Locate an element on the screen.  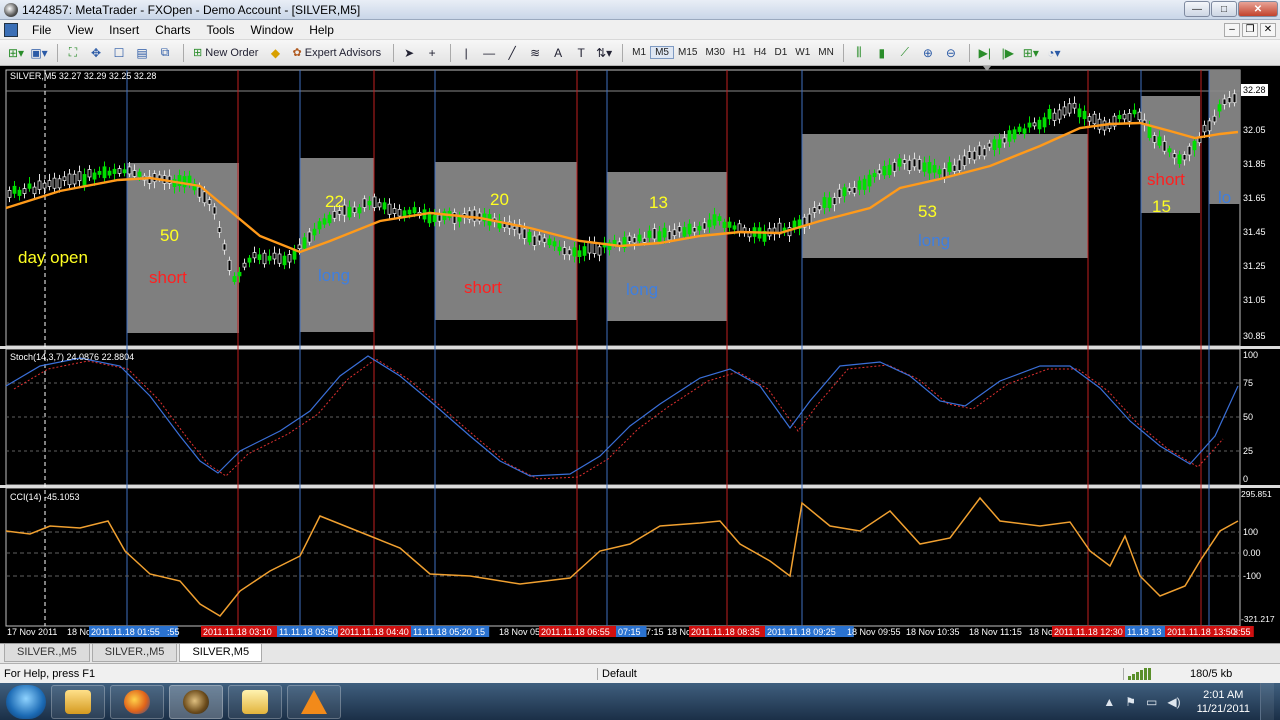
new-chart-icon: ⊞▾ is located at coordinates (16, 53).